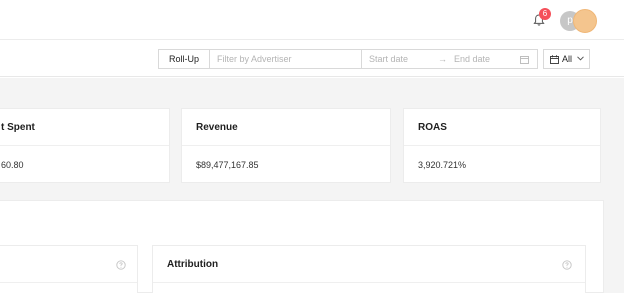 The width and height of the screenshot is (624, 293). Describe the element at coordinates (217, 127) in the screenshot. I see `card-title: Revenue` at that location.